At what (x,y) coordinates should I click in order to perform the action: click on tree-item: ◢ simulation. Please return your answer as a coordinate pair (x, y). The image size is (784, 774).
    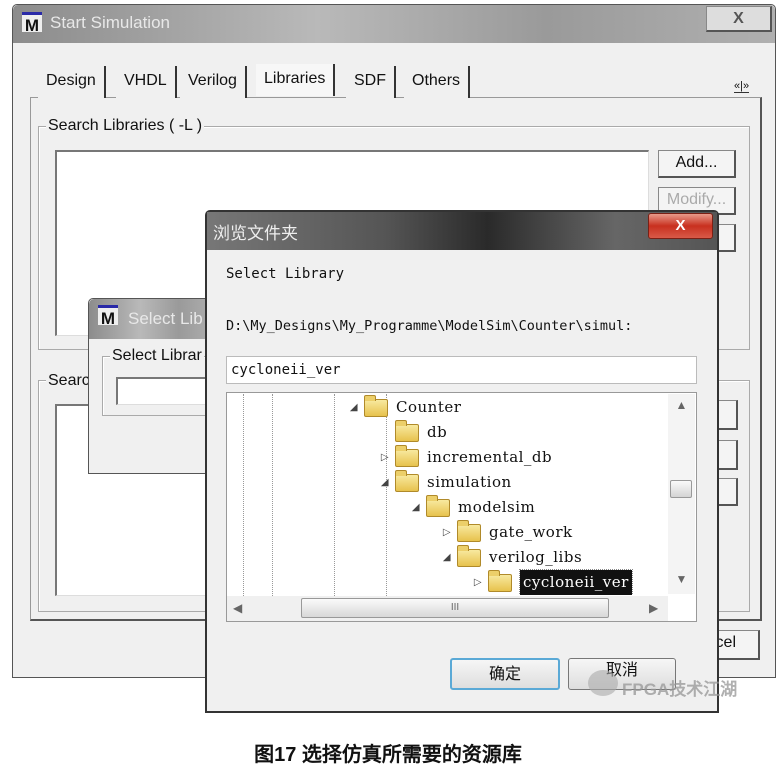
    Looking at the image, I should click on (508, 482).